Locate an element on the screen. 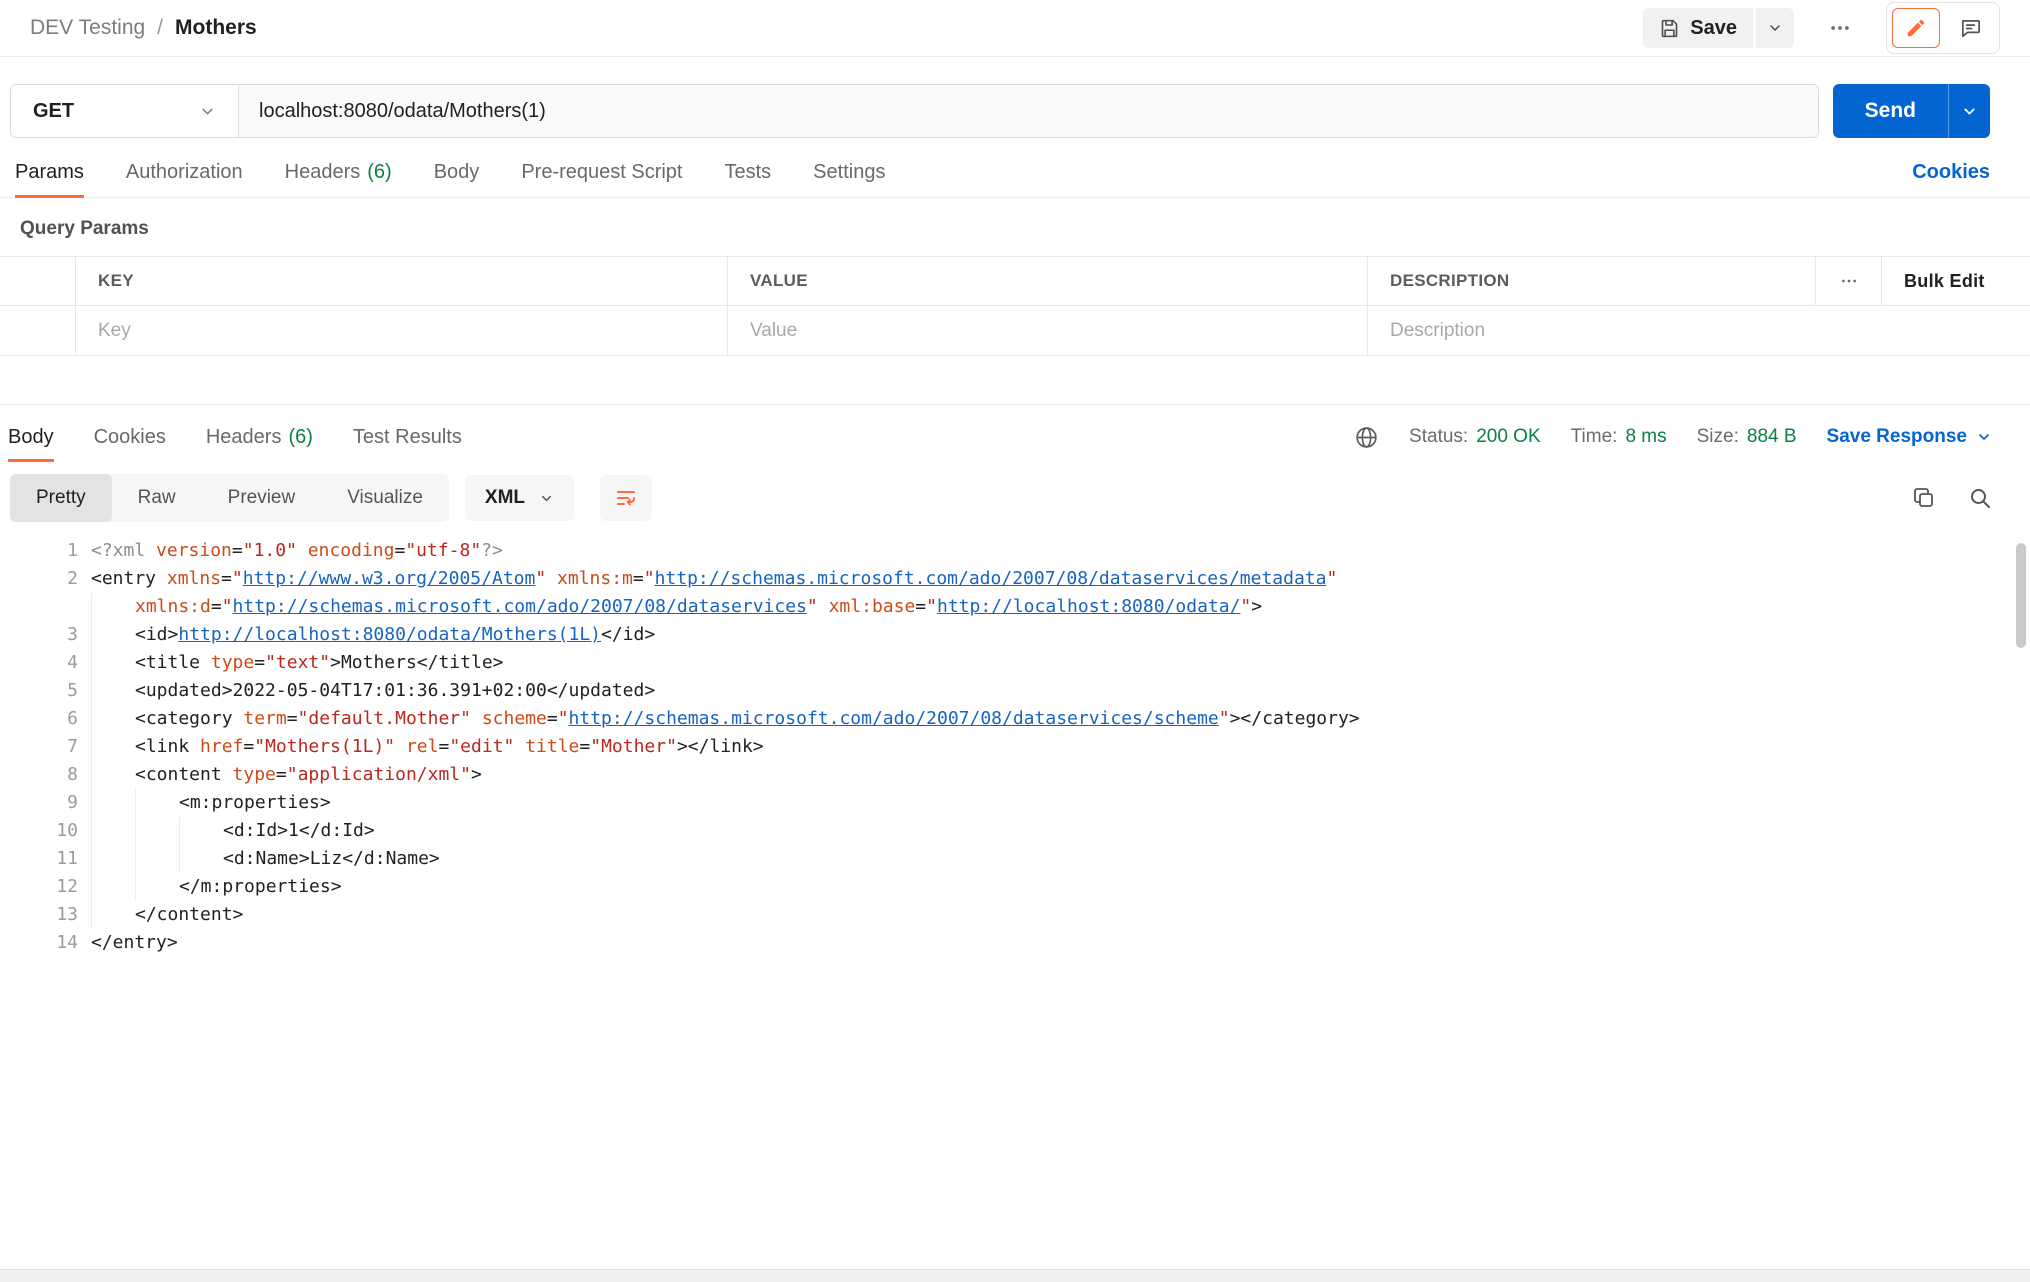 This screenshot has height=1282, width=2030. edit-mode-button is located at coordinates (1916, 28).